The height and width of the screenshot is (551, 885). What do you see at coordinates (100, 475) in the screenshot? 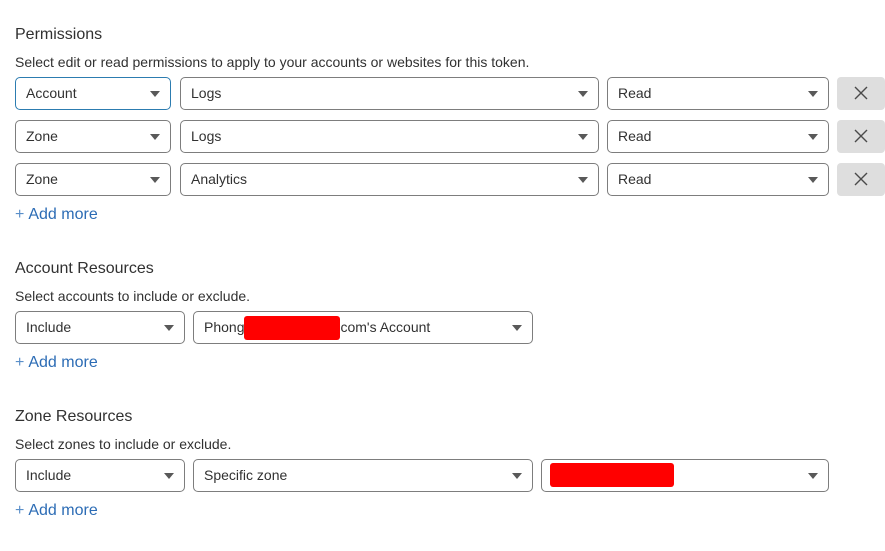
I see `zone-include-select: Include` at bounding box center [100, 475].